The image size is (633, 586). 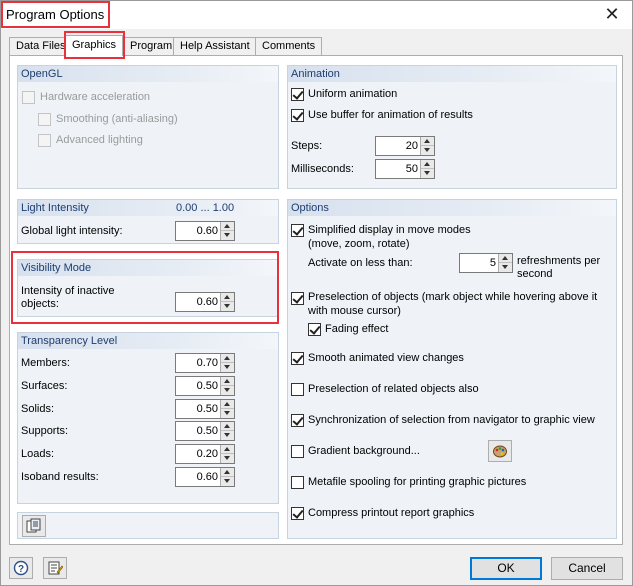 What do you see at coordinates (411, 146) in the screenshot?
I see `steps-value: 20` at bounding box center [411, 146].